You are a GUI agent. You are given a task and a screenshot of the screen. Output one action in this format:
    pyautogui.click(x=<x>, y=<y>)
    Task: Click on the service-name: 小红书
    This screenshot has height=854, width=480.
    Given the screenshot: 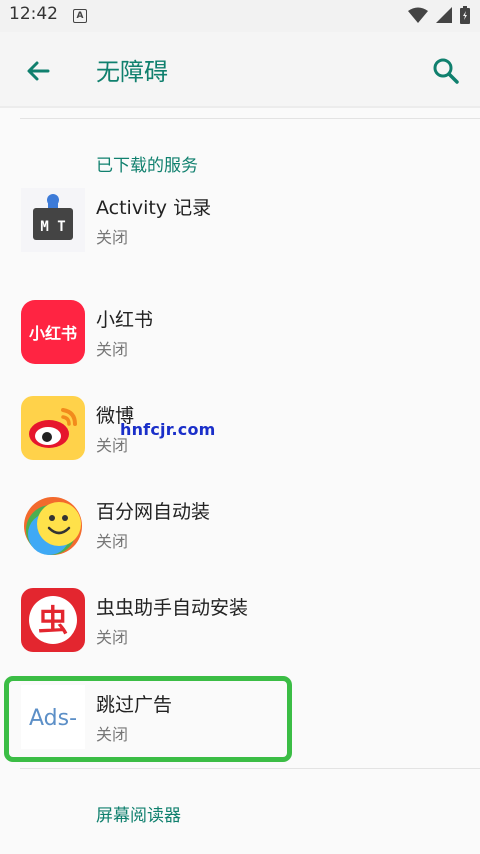 What is the action you would take?
    pyautogui.click(x=125, y=320)
    